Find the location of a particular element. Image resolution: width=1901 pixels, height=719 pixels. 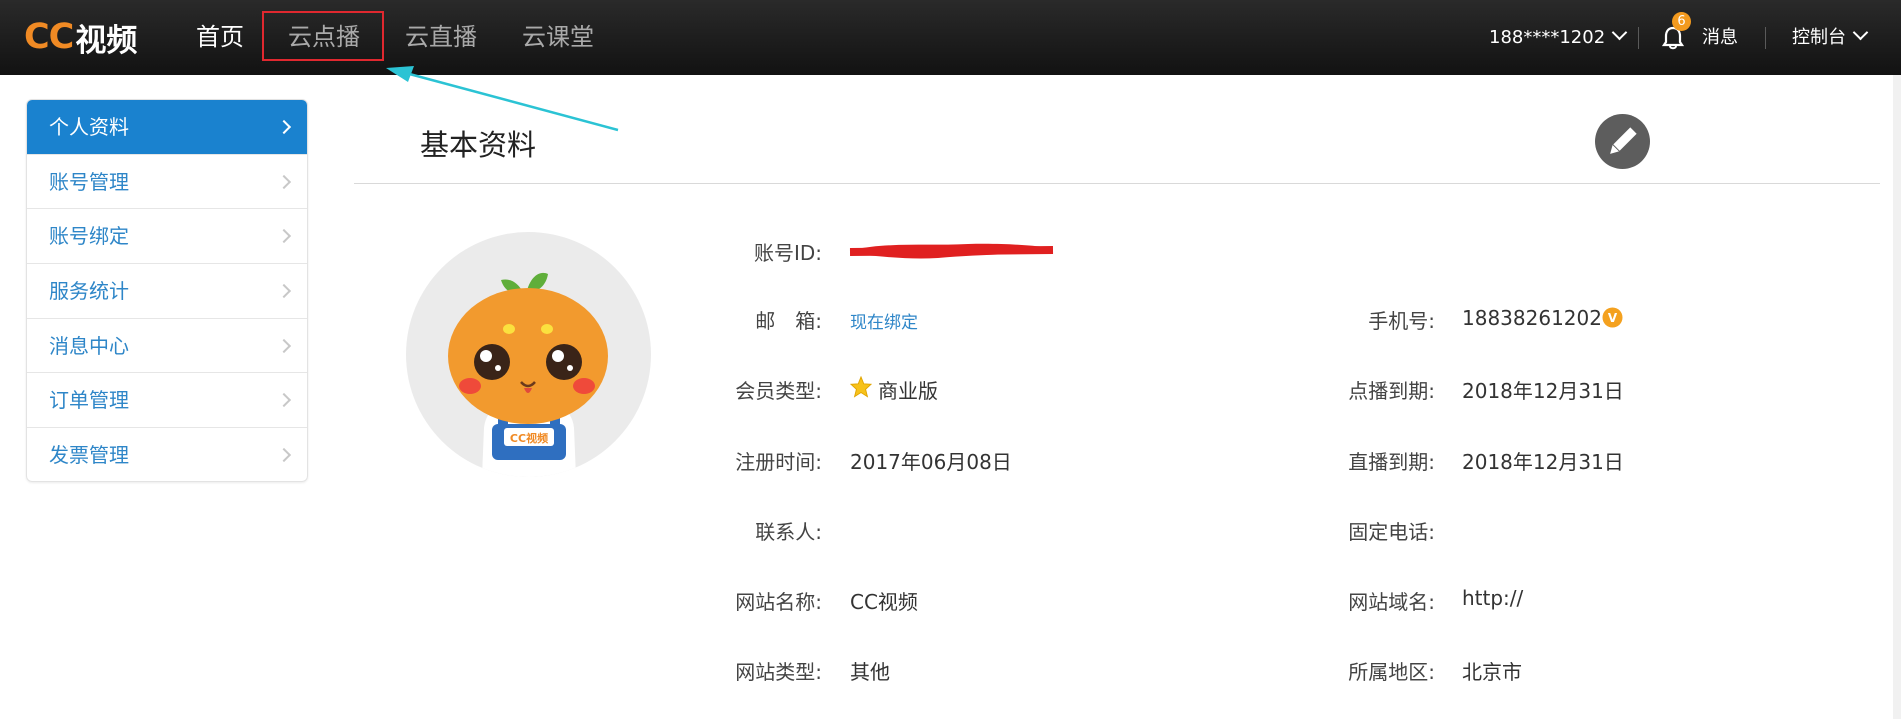

phone-value: 18838261202 is located at coordinates (1532, 318).